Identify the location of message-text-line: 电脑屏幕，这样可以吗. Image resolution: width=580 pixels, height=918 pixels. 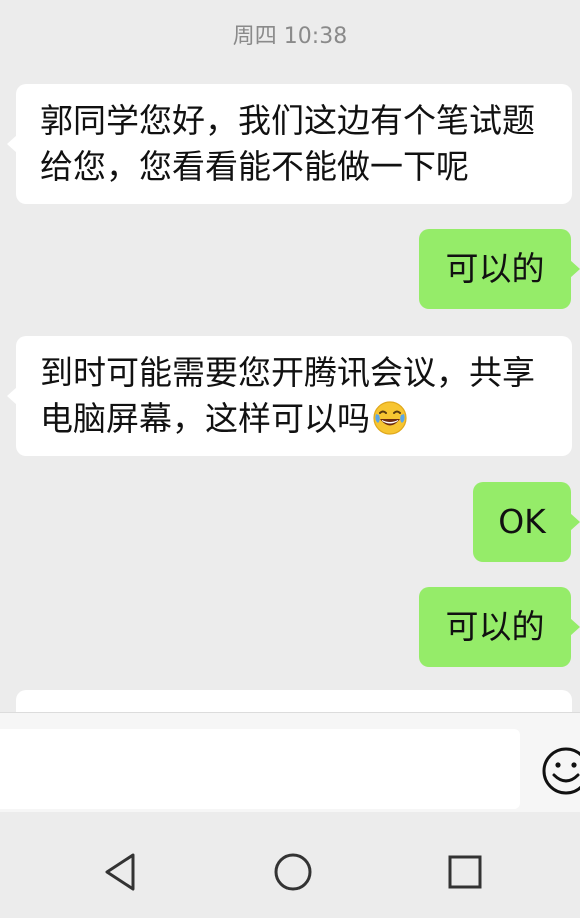
(287, 419).